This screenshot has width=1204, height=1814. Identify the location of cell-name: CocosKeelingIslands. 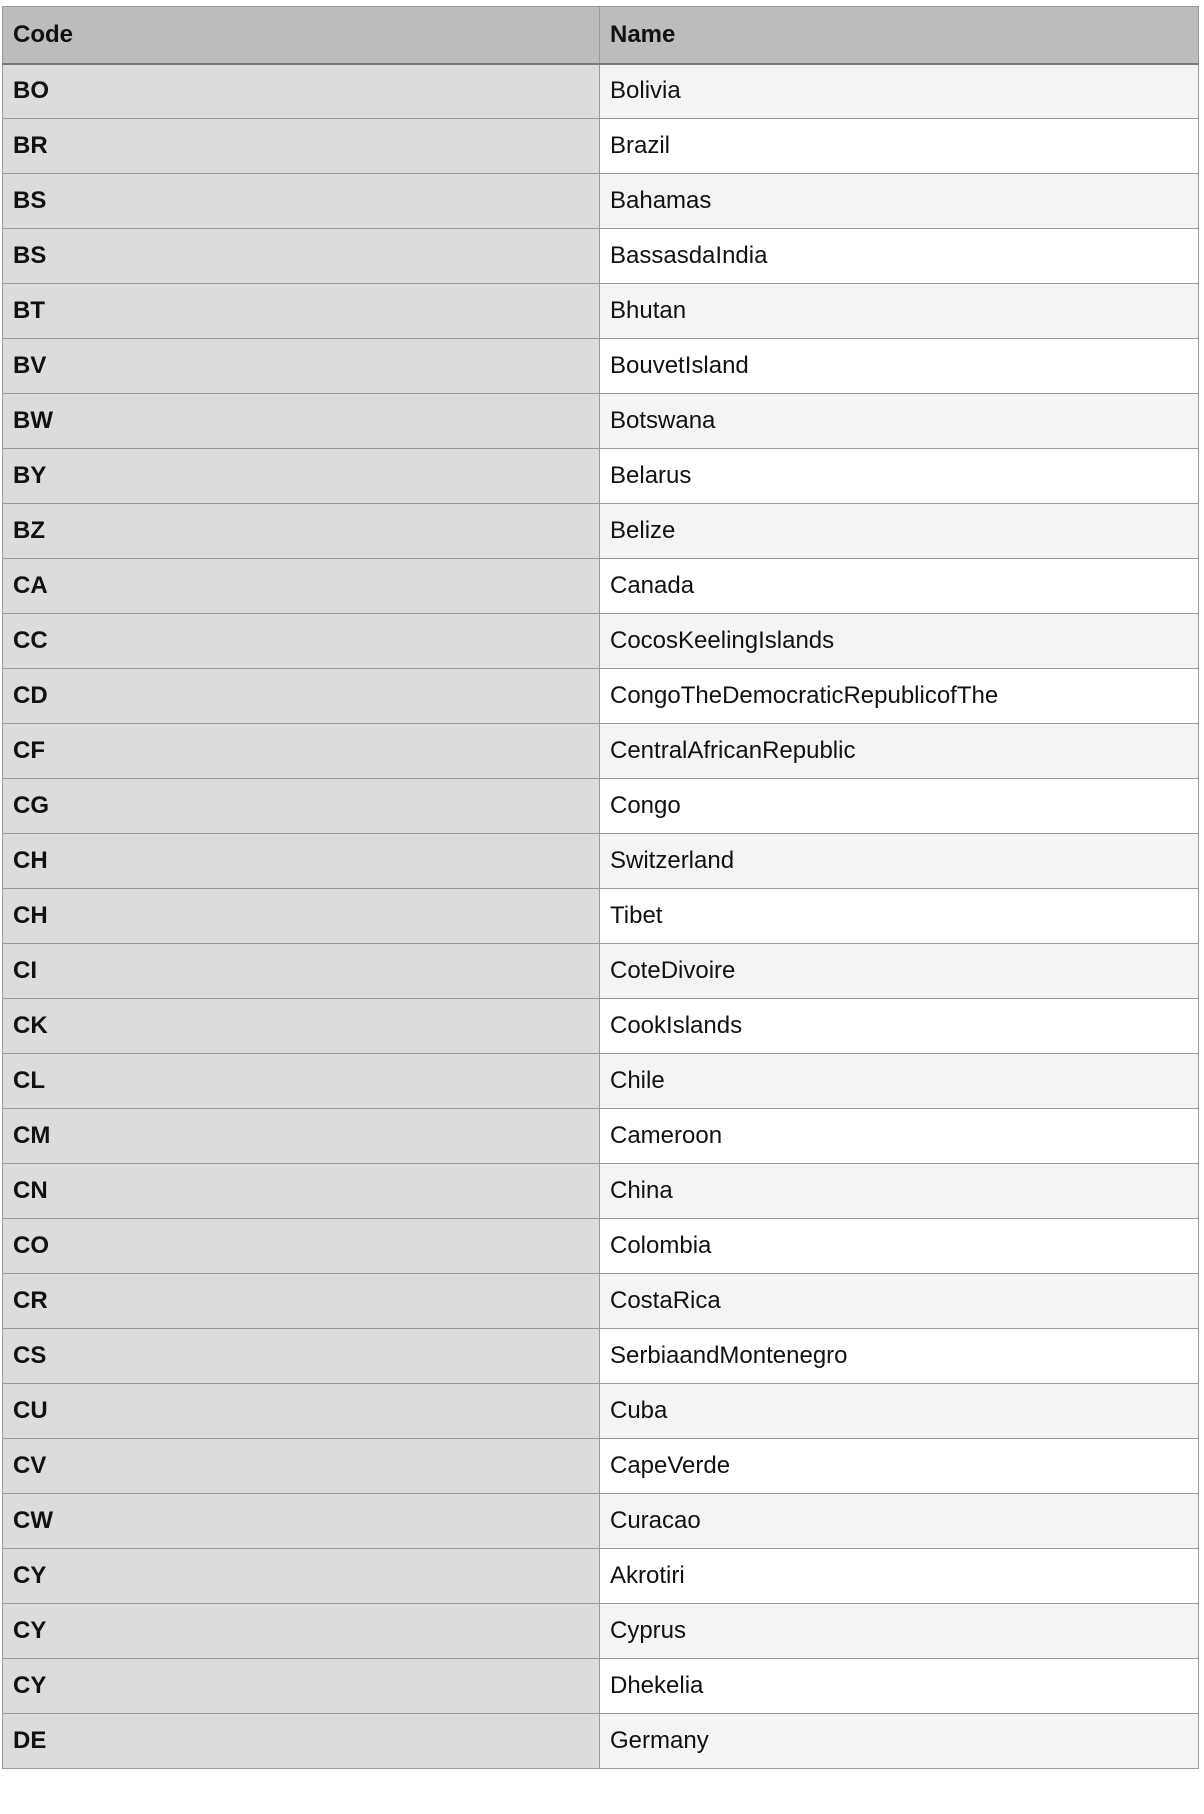
(899, 641).